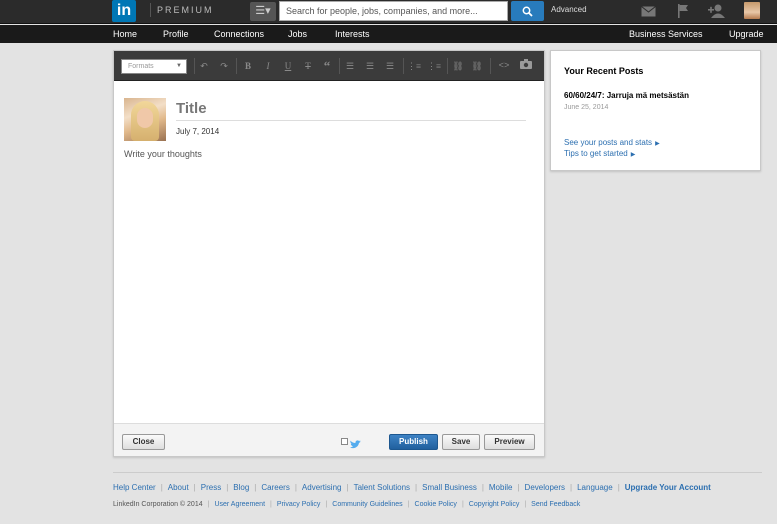  Describe the element at coordinates (198, 131) in the screenshot. I see `post-date: July 7, 2014` at that location.